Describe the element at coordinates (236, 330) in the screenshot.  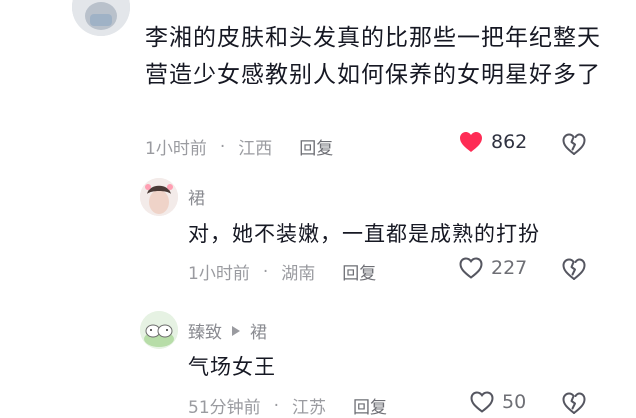
I see `reply-arrow-icon` at that location.